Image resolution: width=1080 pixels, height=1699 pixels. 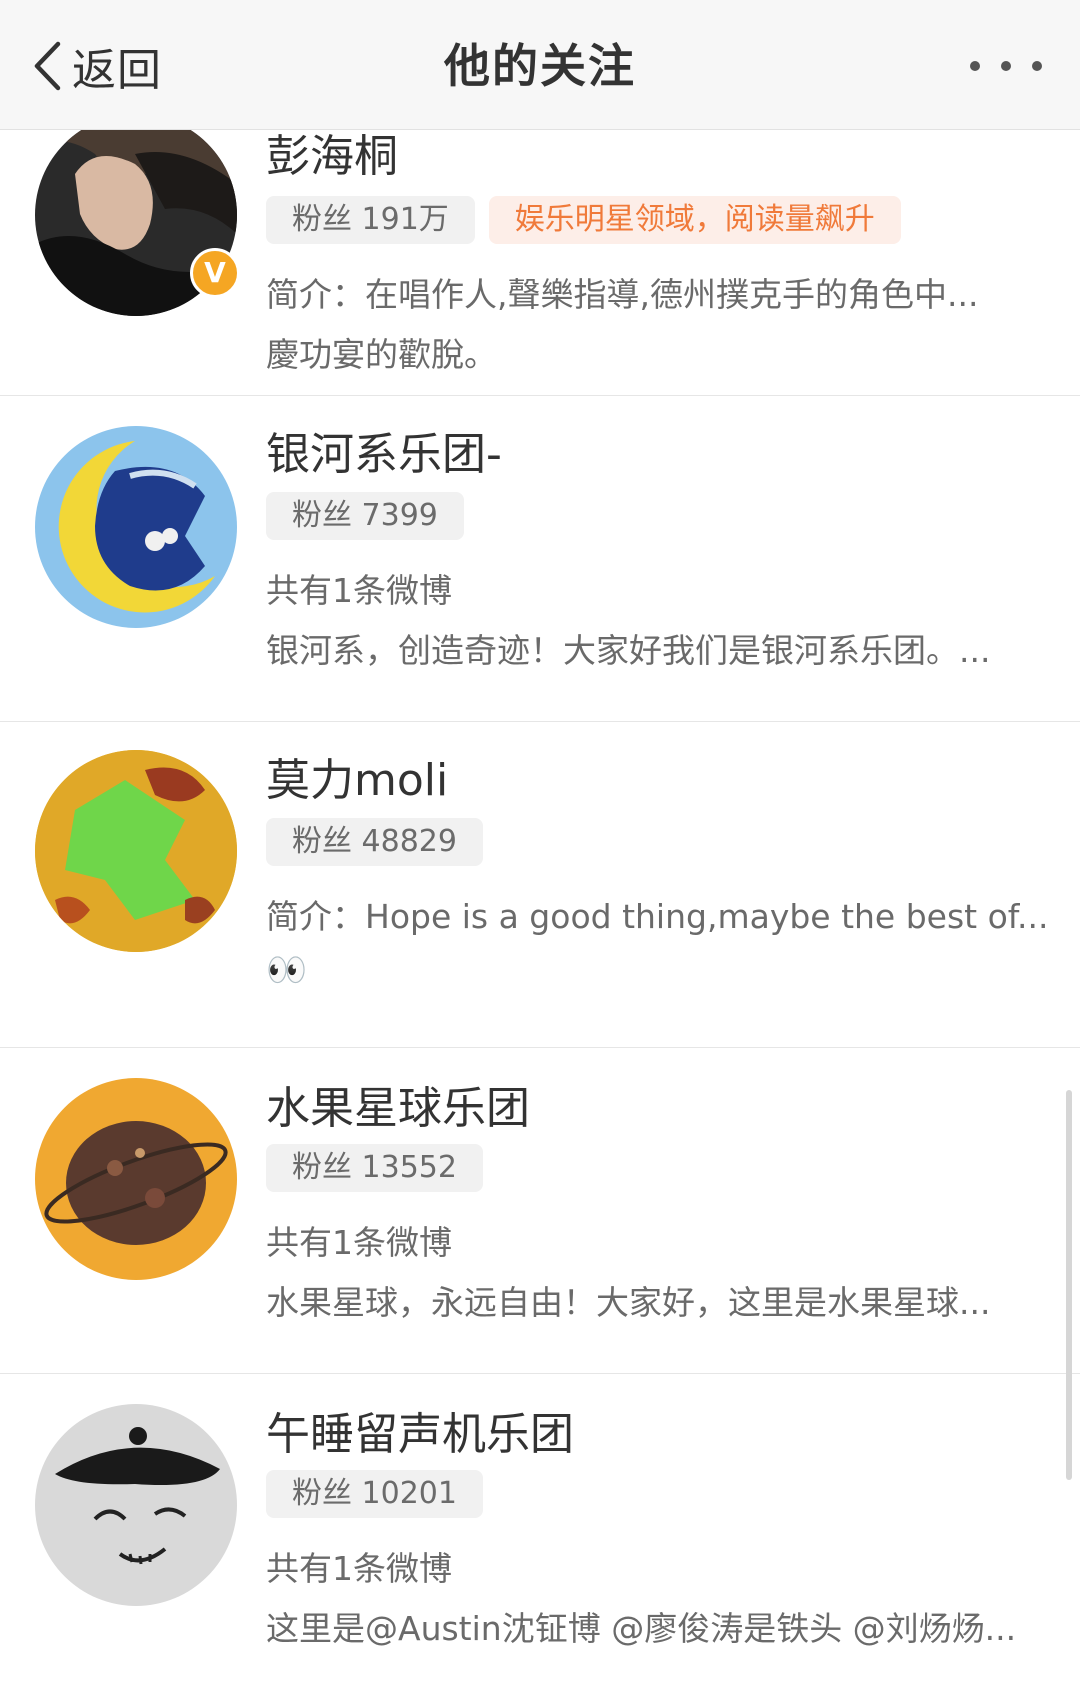 What do you see at coordinates (420, 1434) in the screenshot?
I see `user-name: 午睡留声机乐团` at bounding box center [420, 1434].